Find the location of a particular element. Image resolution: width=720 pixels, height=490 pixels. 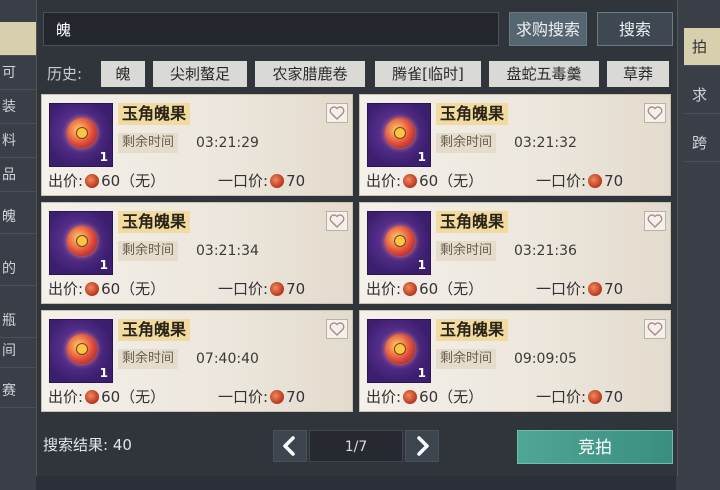

right-tab-auction: 拍 is located at coordinates (702, 47).